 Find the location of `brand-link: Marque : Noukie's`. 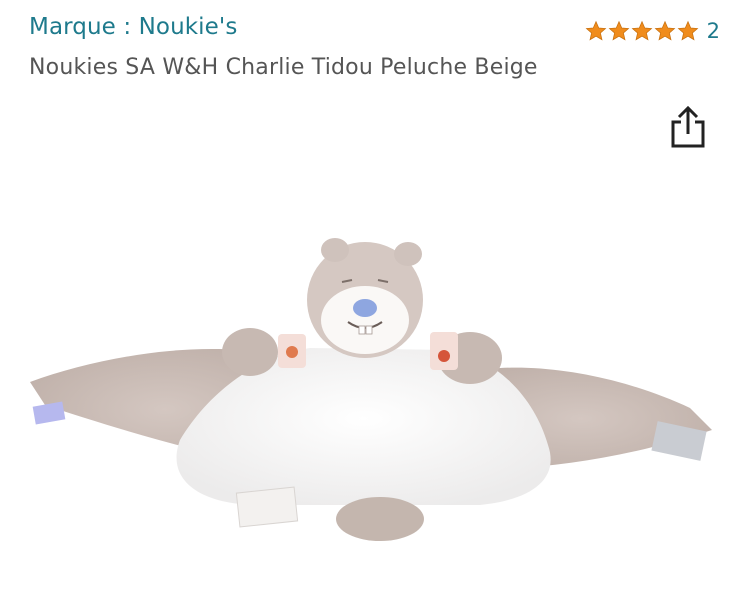

brand-link: Marque : Noukie's is located at coordinates (133, 27).